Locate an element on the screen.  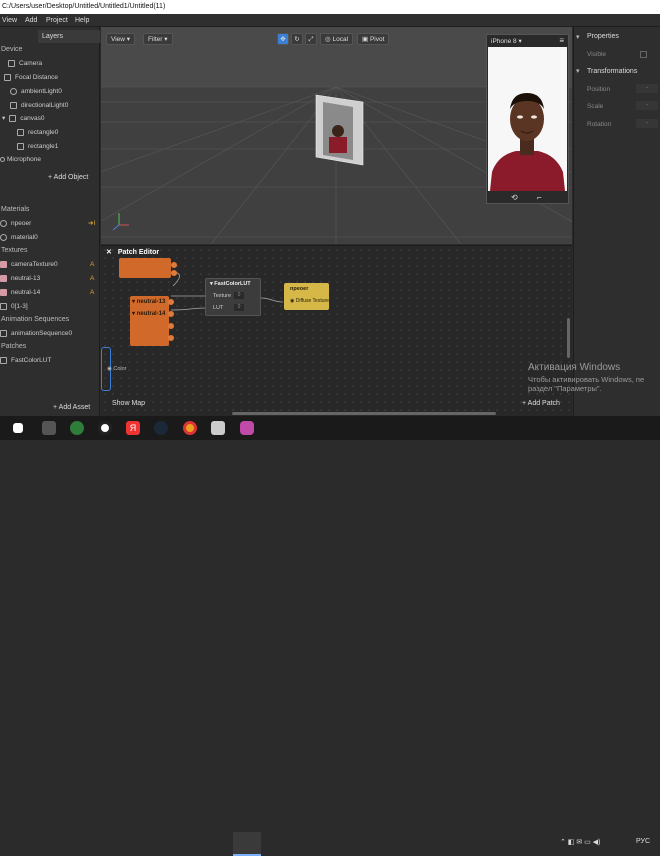
scale-field: - is located at coordinates (647, 105).